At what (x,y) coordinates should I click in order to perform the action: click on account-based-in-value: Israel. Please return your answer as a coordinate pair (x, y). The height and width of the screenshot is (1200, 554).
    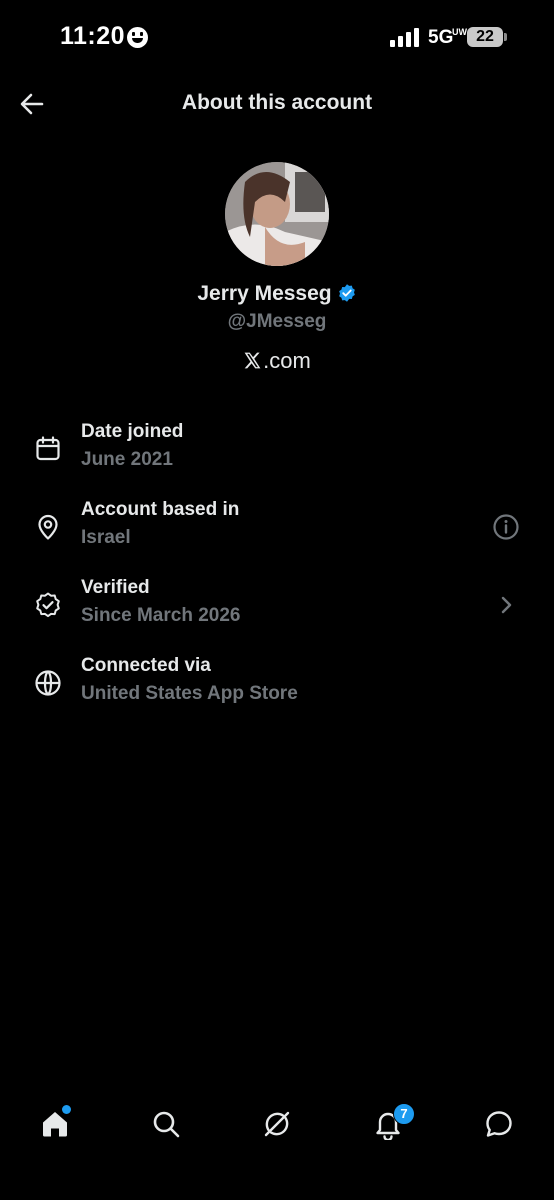
    Looking at the image, I should click on (106, 537).